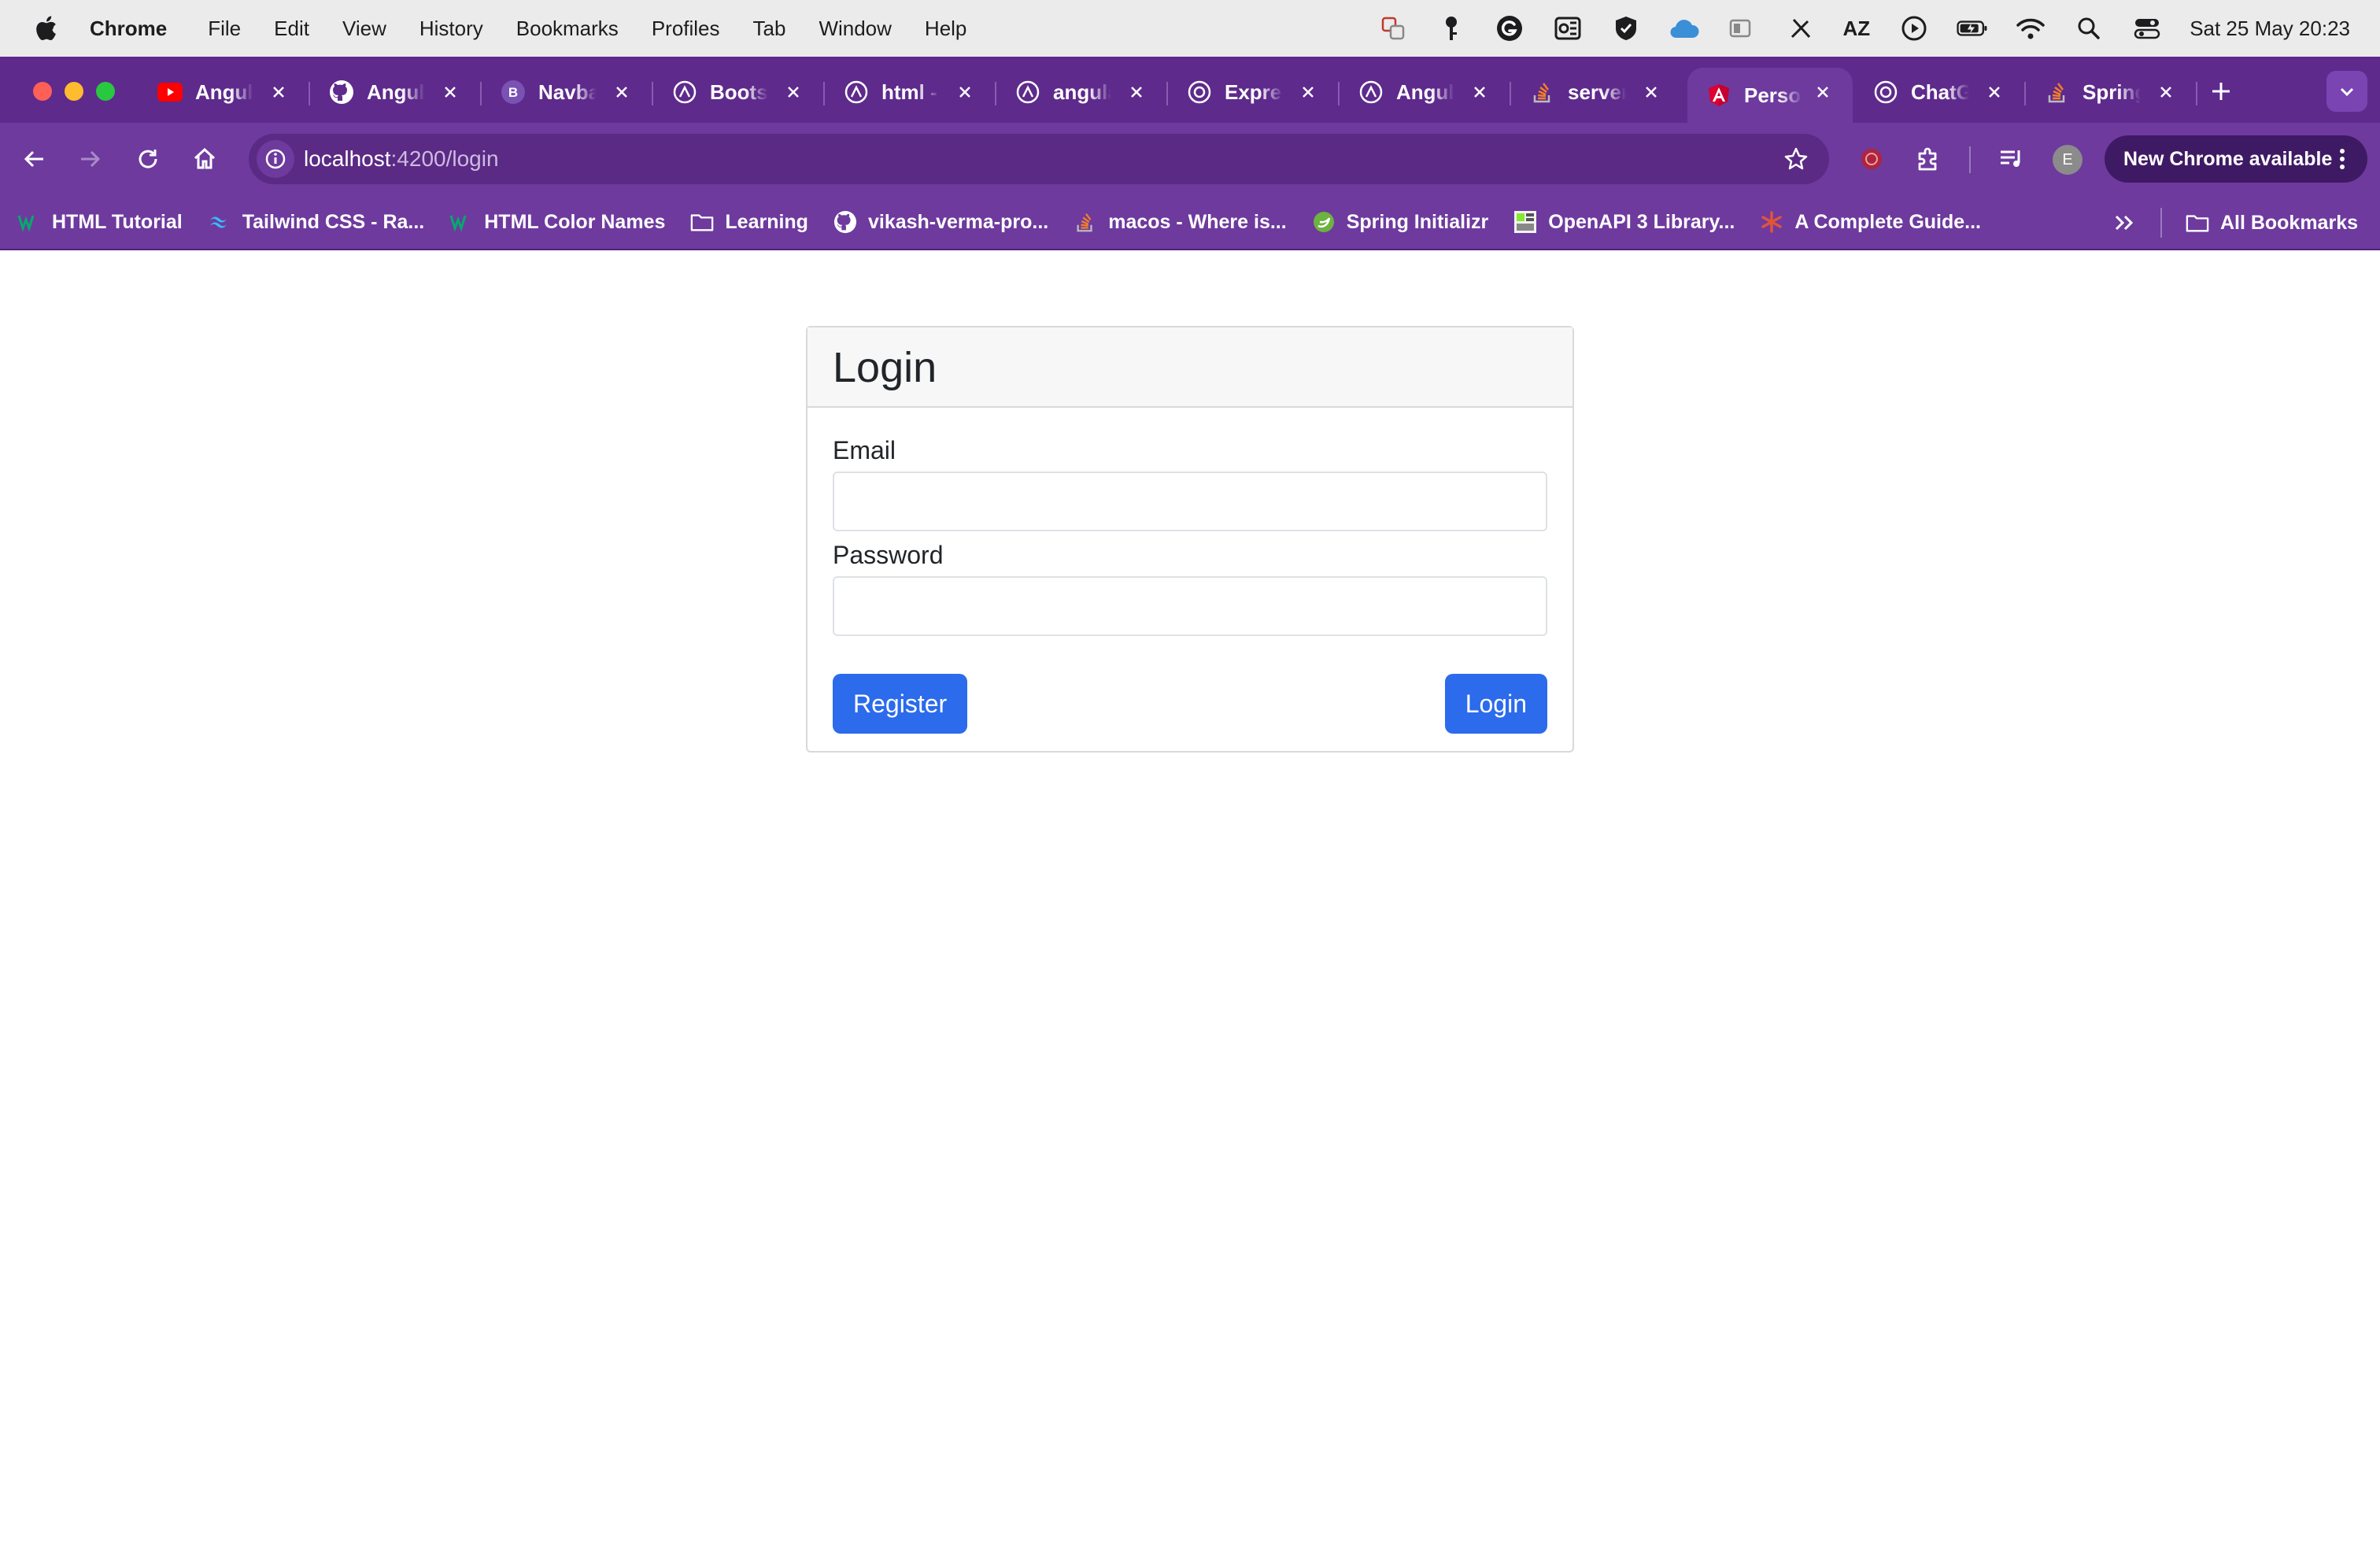  Describe the element at coordinates (225, 29) in the screenshot. I see `menu-file: File` at that location.